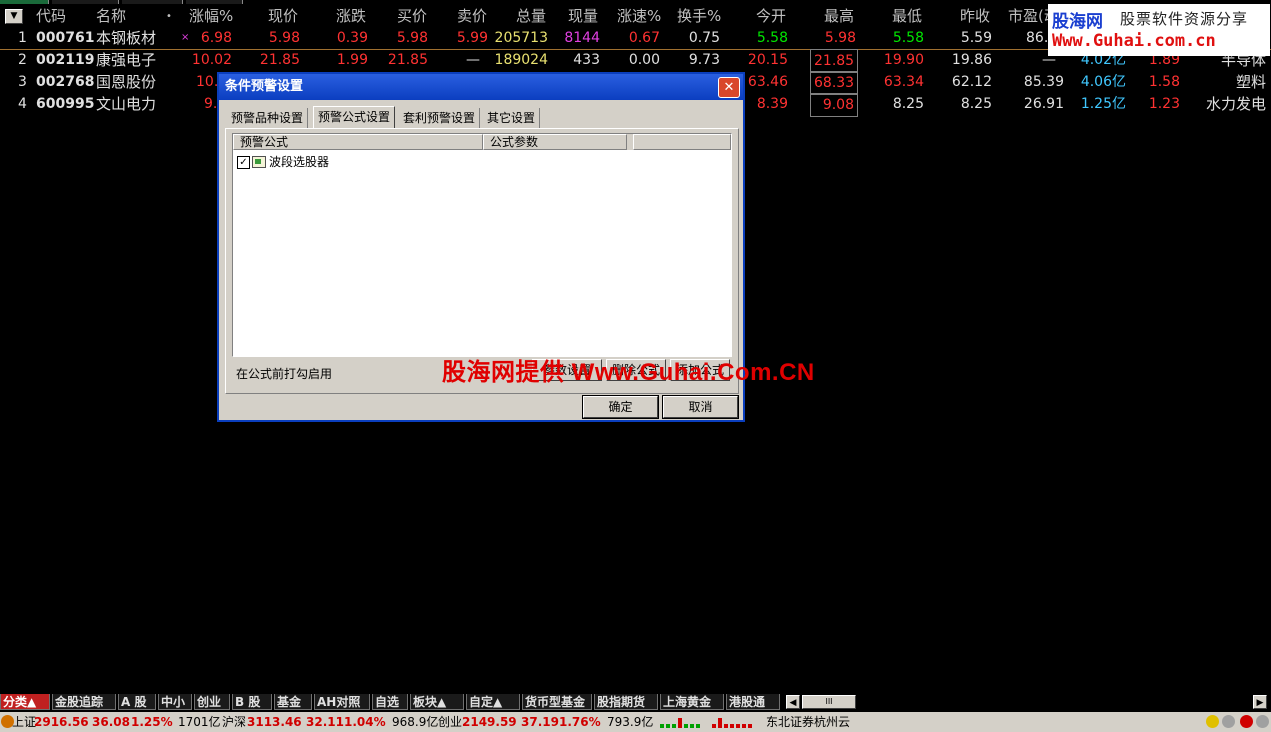 This screenshot has height=732, width=1271. Describe the element at coordinates (61, 722) in the screenshot. I see `sh-index: 2916.56` at that location.